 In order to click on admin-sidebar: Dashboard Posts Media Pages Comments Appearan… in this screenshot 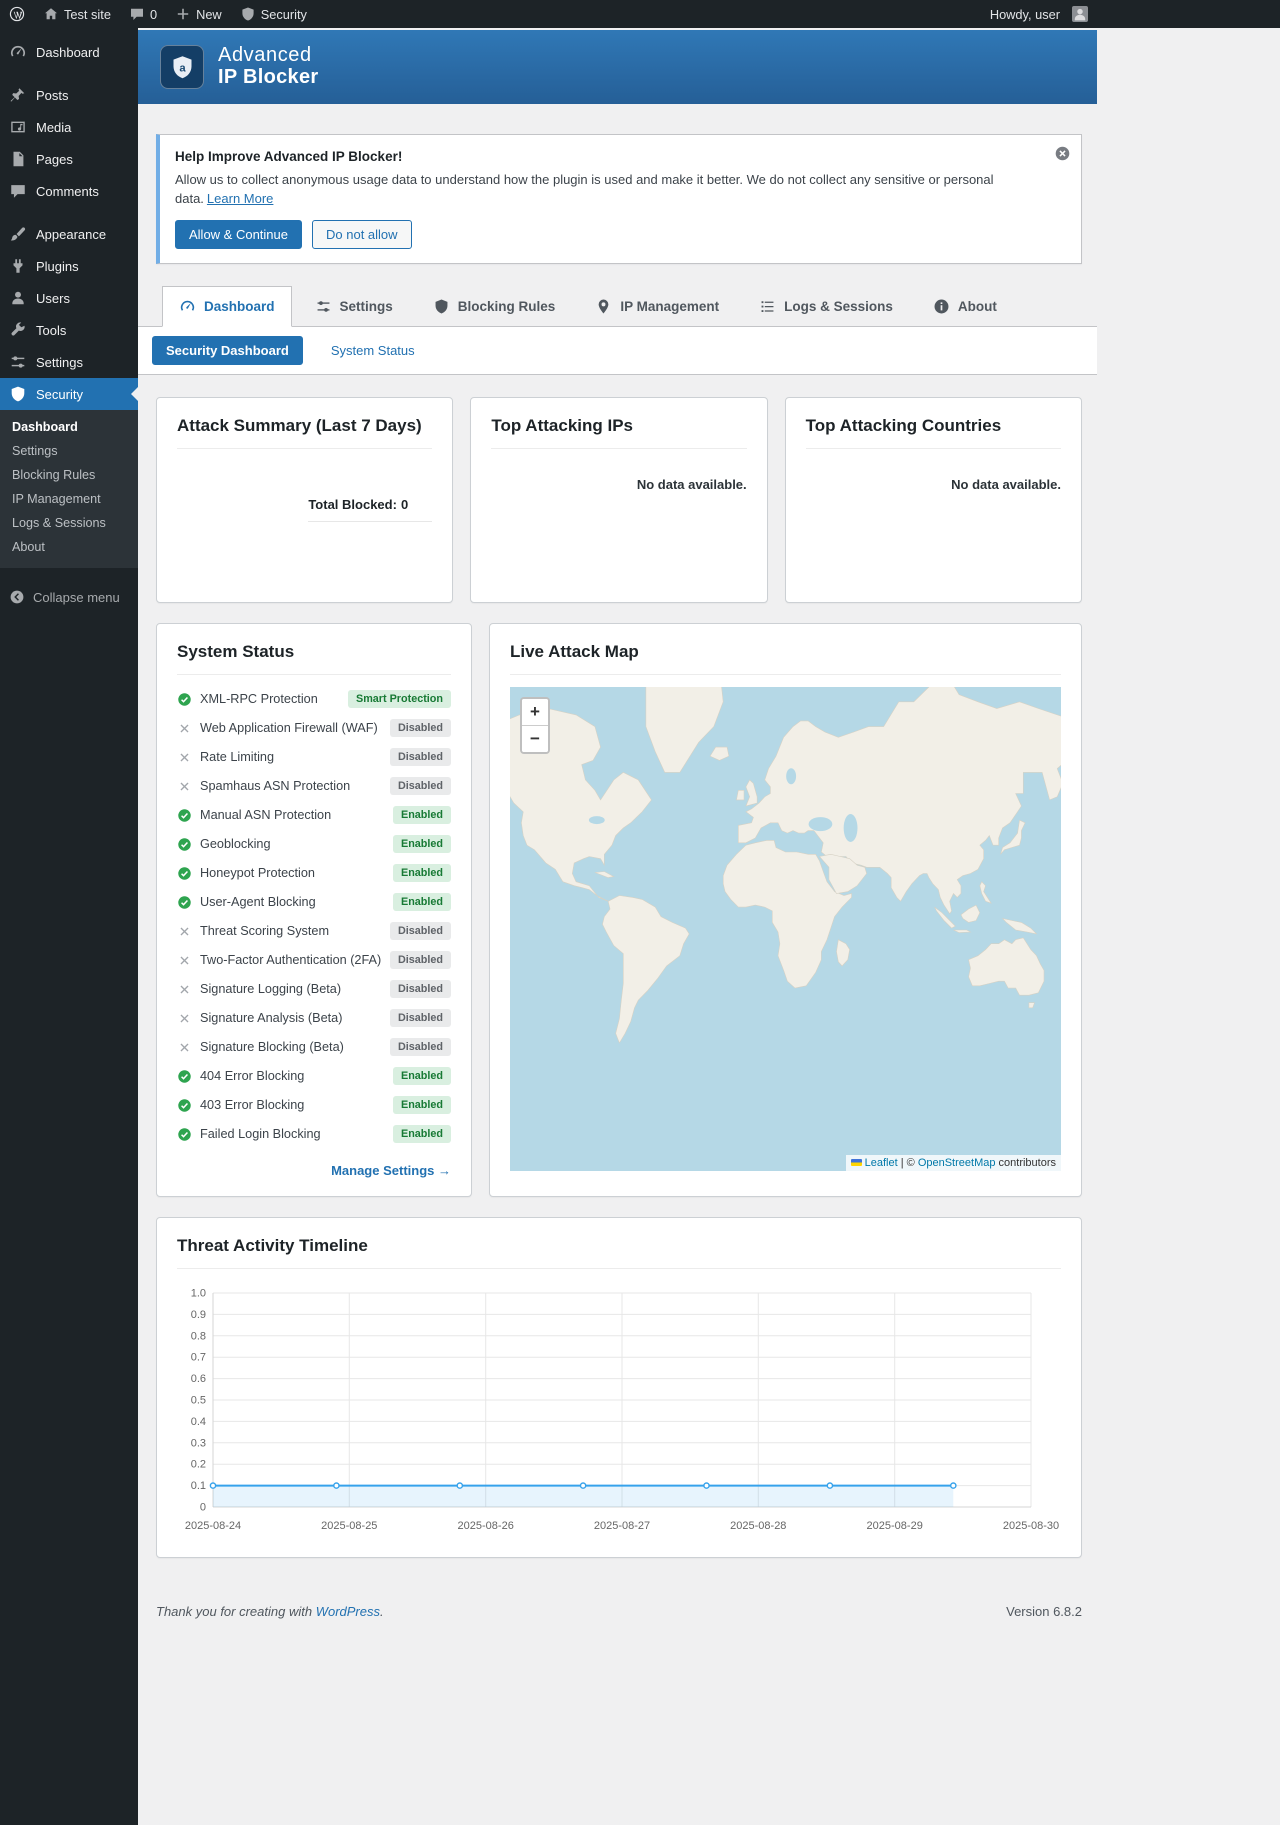, I will do `click(69, 926)`.